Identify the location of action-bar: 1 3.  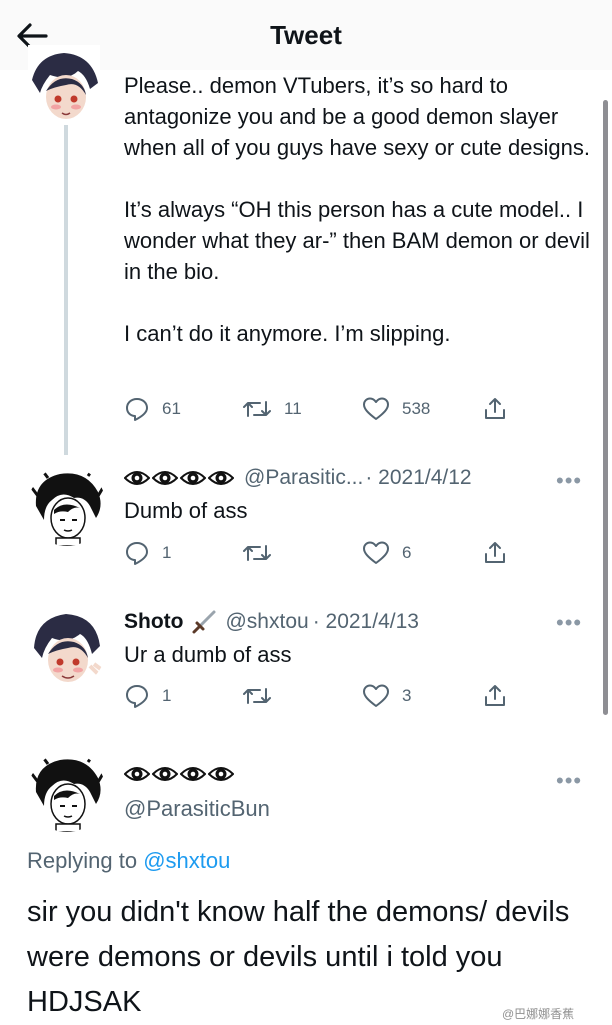
(319, 698).